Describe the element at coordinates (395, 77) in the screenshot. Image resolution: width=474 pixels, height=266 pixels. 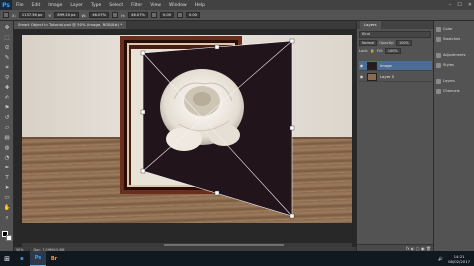
I see `layer-row-layer-0: ◉ Layer 0` at that location.